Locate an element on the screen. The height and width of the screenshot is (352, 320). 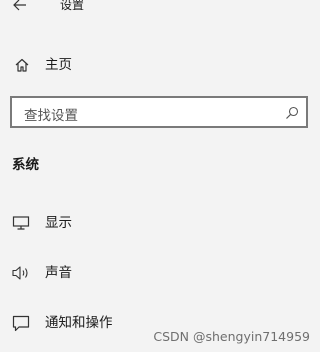
speaker-icon is located at coordinates (21, 273).